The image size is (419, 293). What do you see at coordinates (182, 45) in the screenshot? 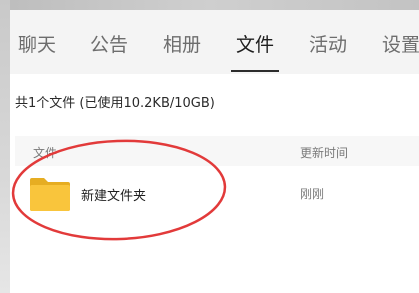
I see `tab-album: 相册` at bounding box center [182, 45].